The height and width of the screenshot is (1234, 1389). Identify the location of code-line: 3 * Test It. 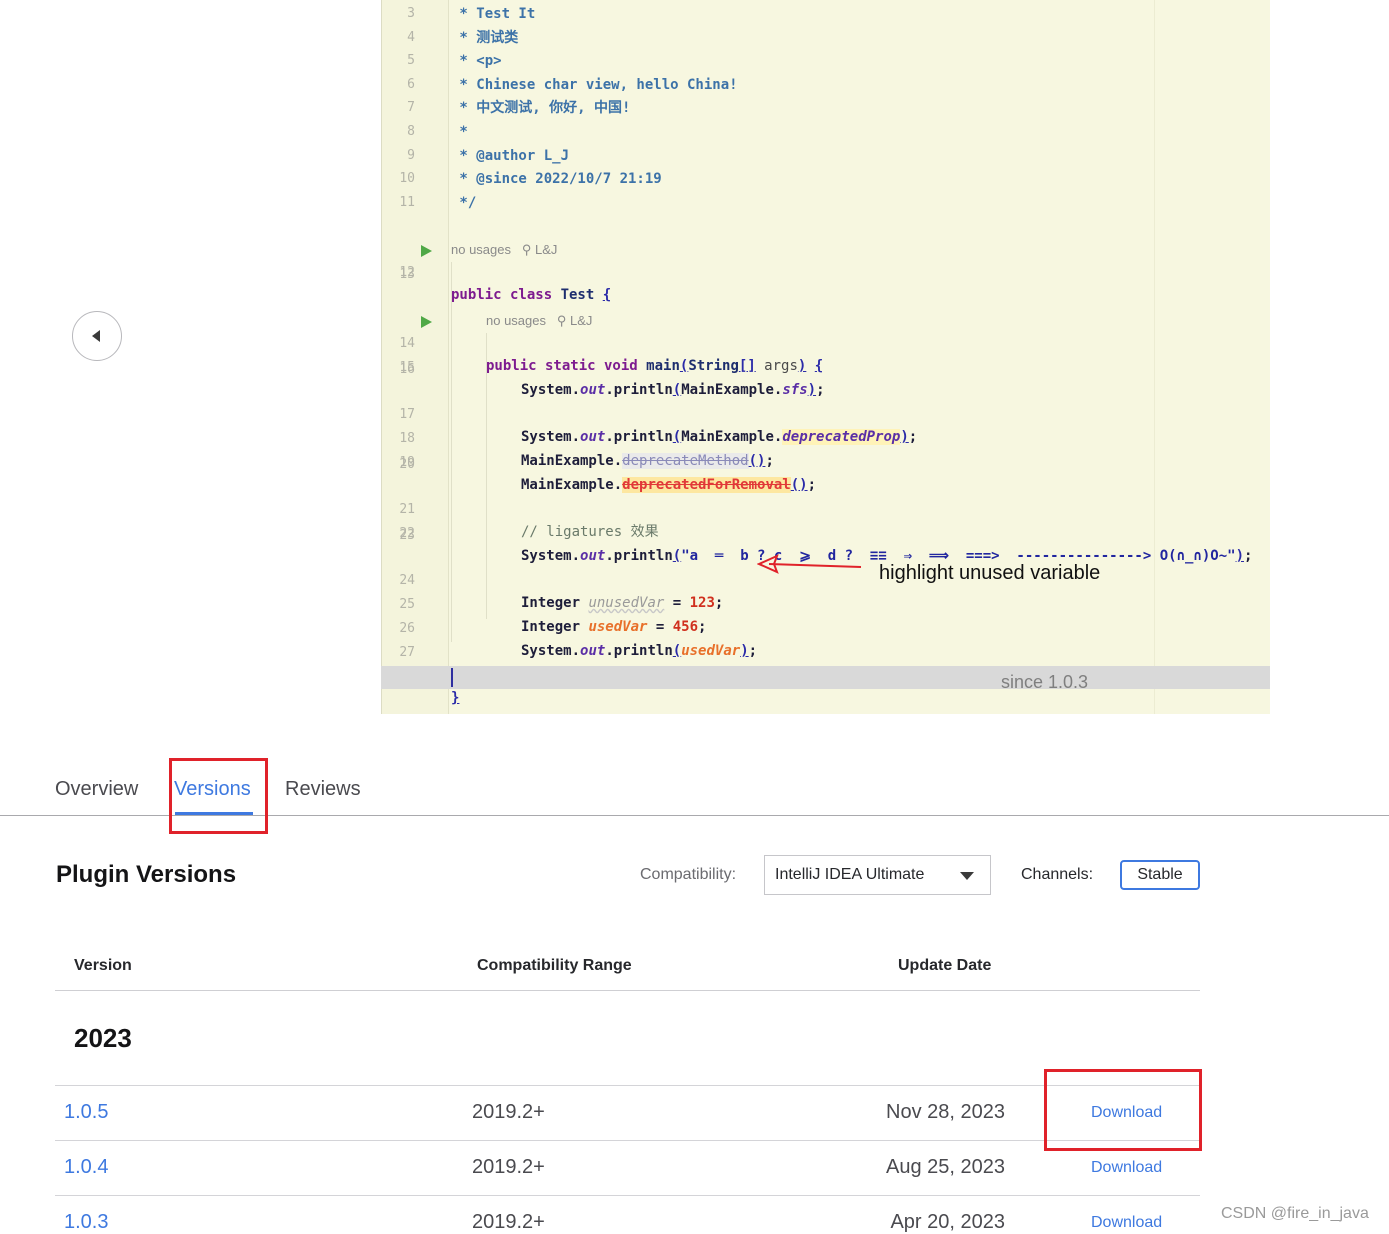
(471, 14).